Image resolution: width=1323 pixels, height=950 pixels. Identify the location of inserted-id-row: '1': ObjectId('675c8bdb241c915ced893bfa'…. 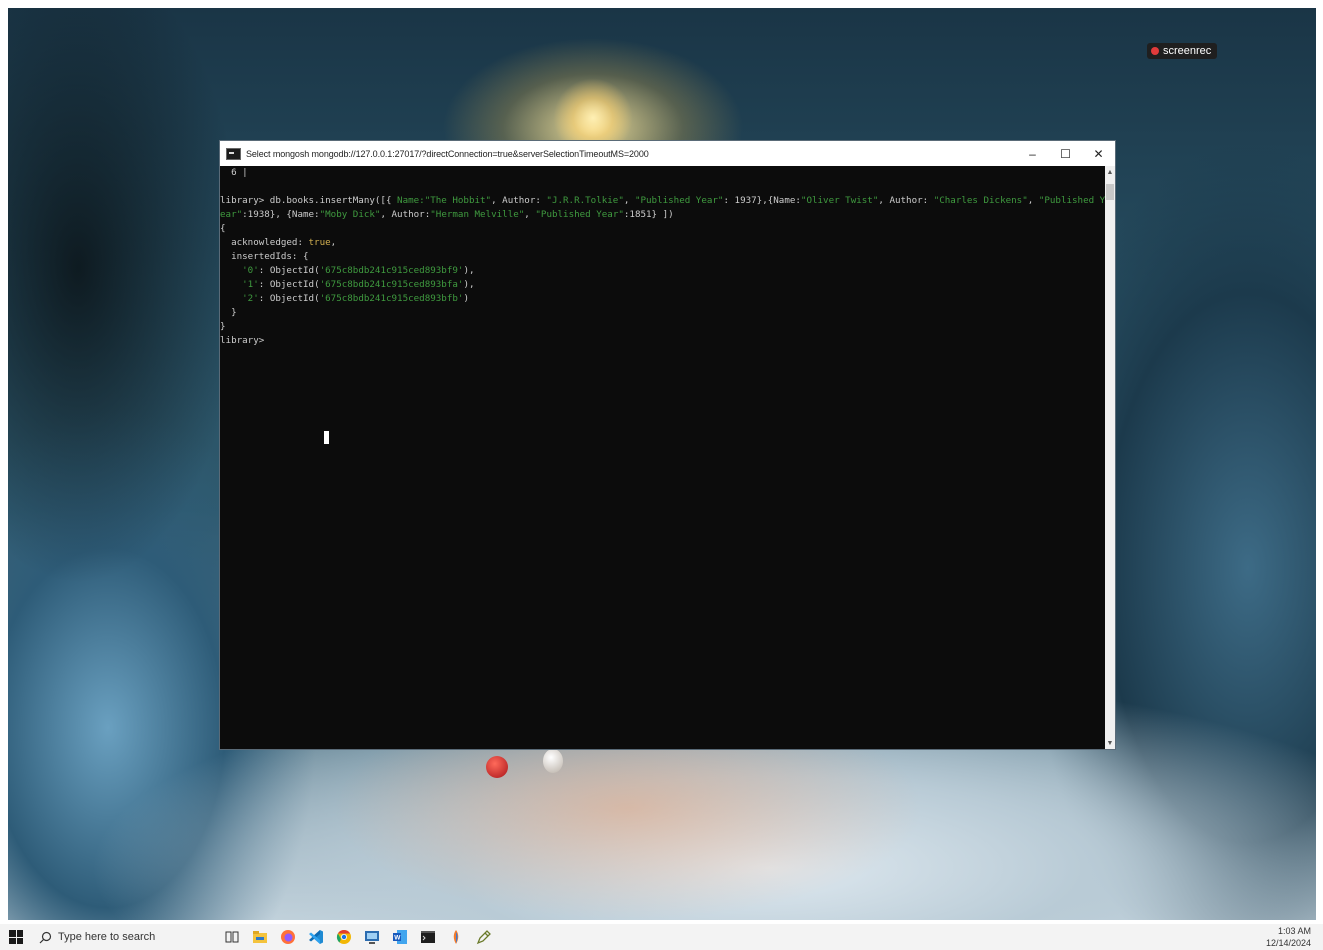
(662, 285).